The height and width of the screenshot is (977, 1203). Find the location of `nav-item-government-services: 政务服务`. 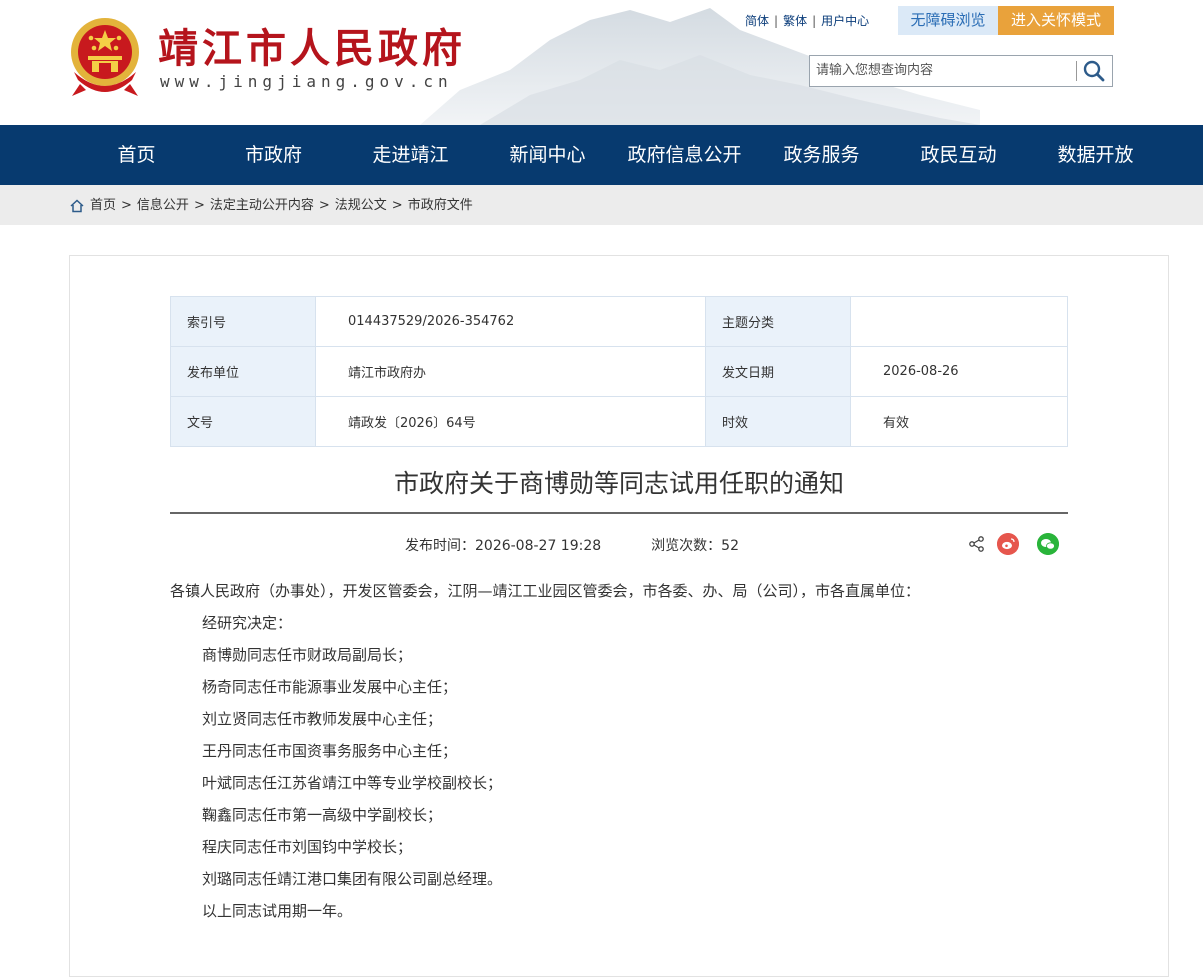

nav-item-government-services: 政务服务 is located at coordinates (821, 155).